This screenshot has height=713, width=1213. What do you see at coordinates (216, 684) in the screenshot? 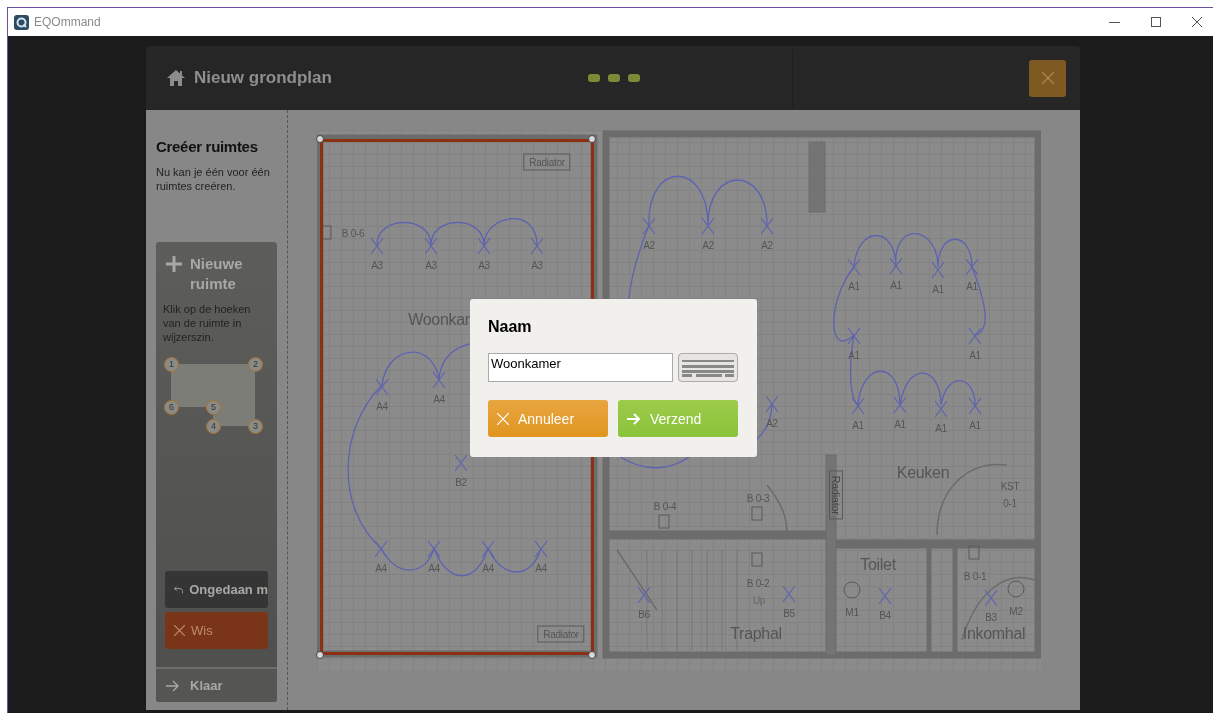
I see `done-button: Klaar` at bounding box center [216, 684].